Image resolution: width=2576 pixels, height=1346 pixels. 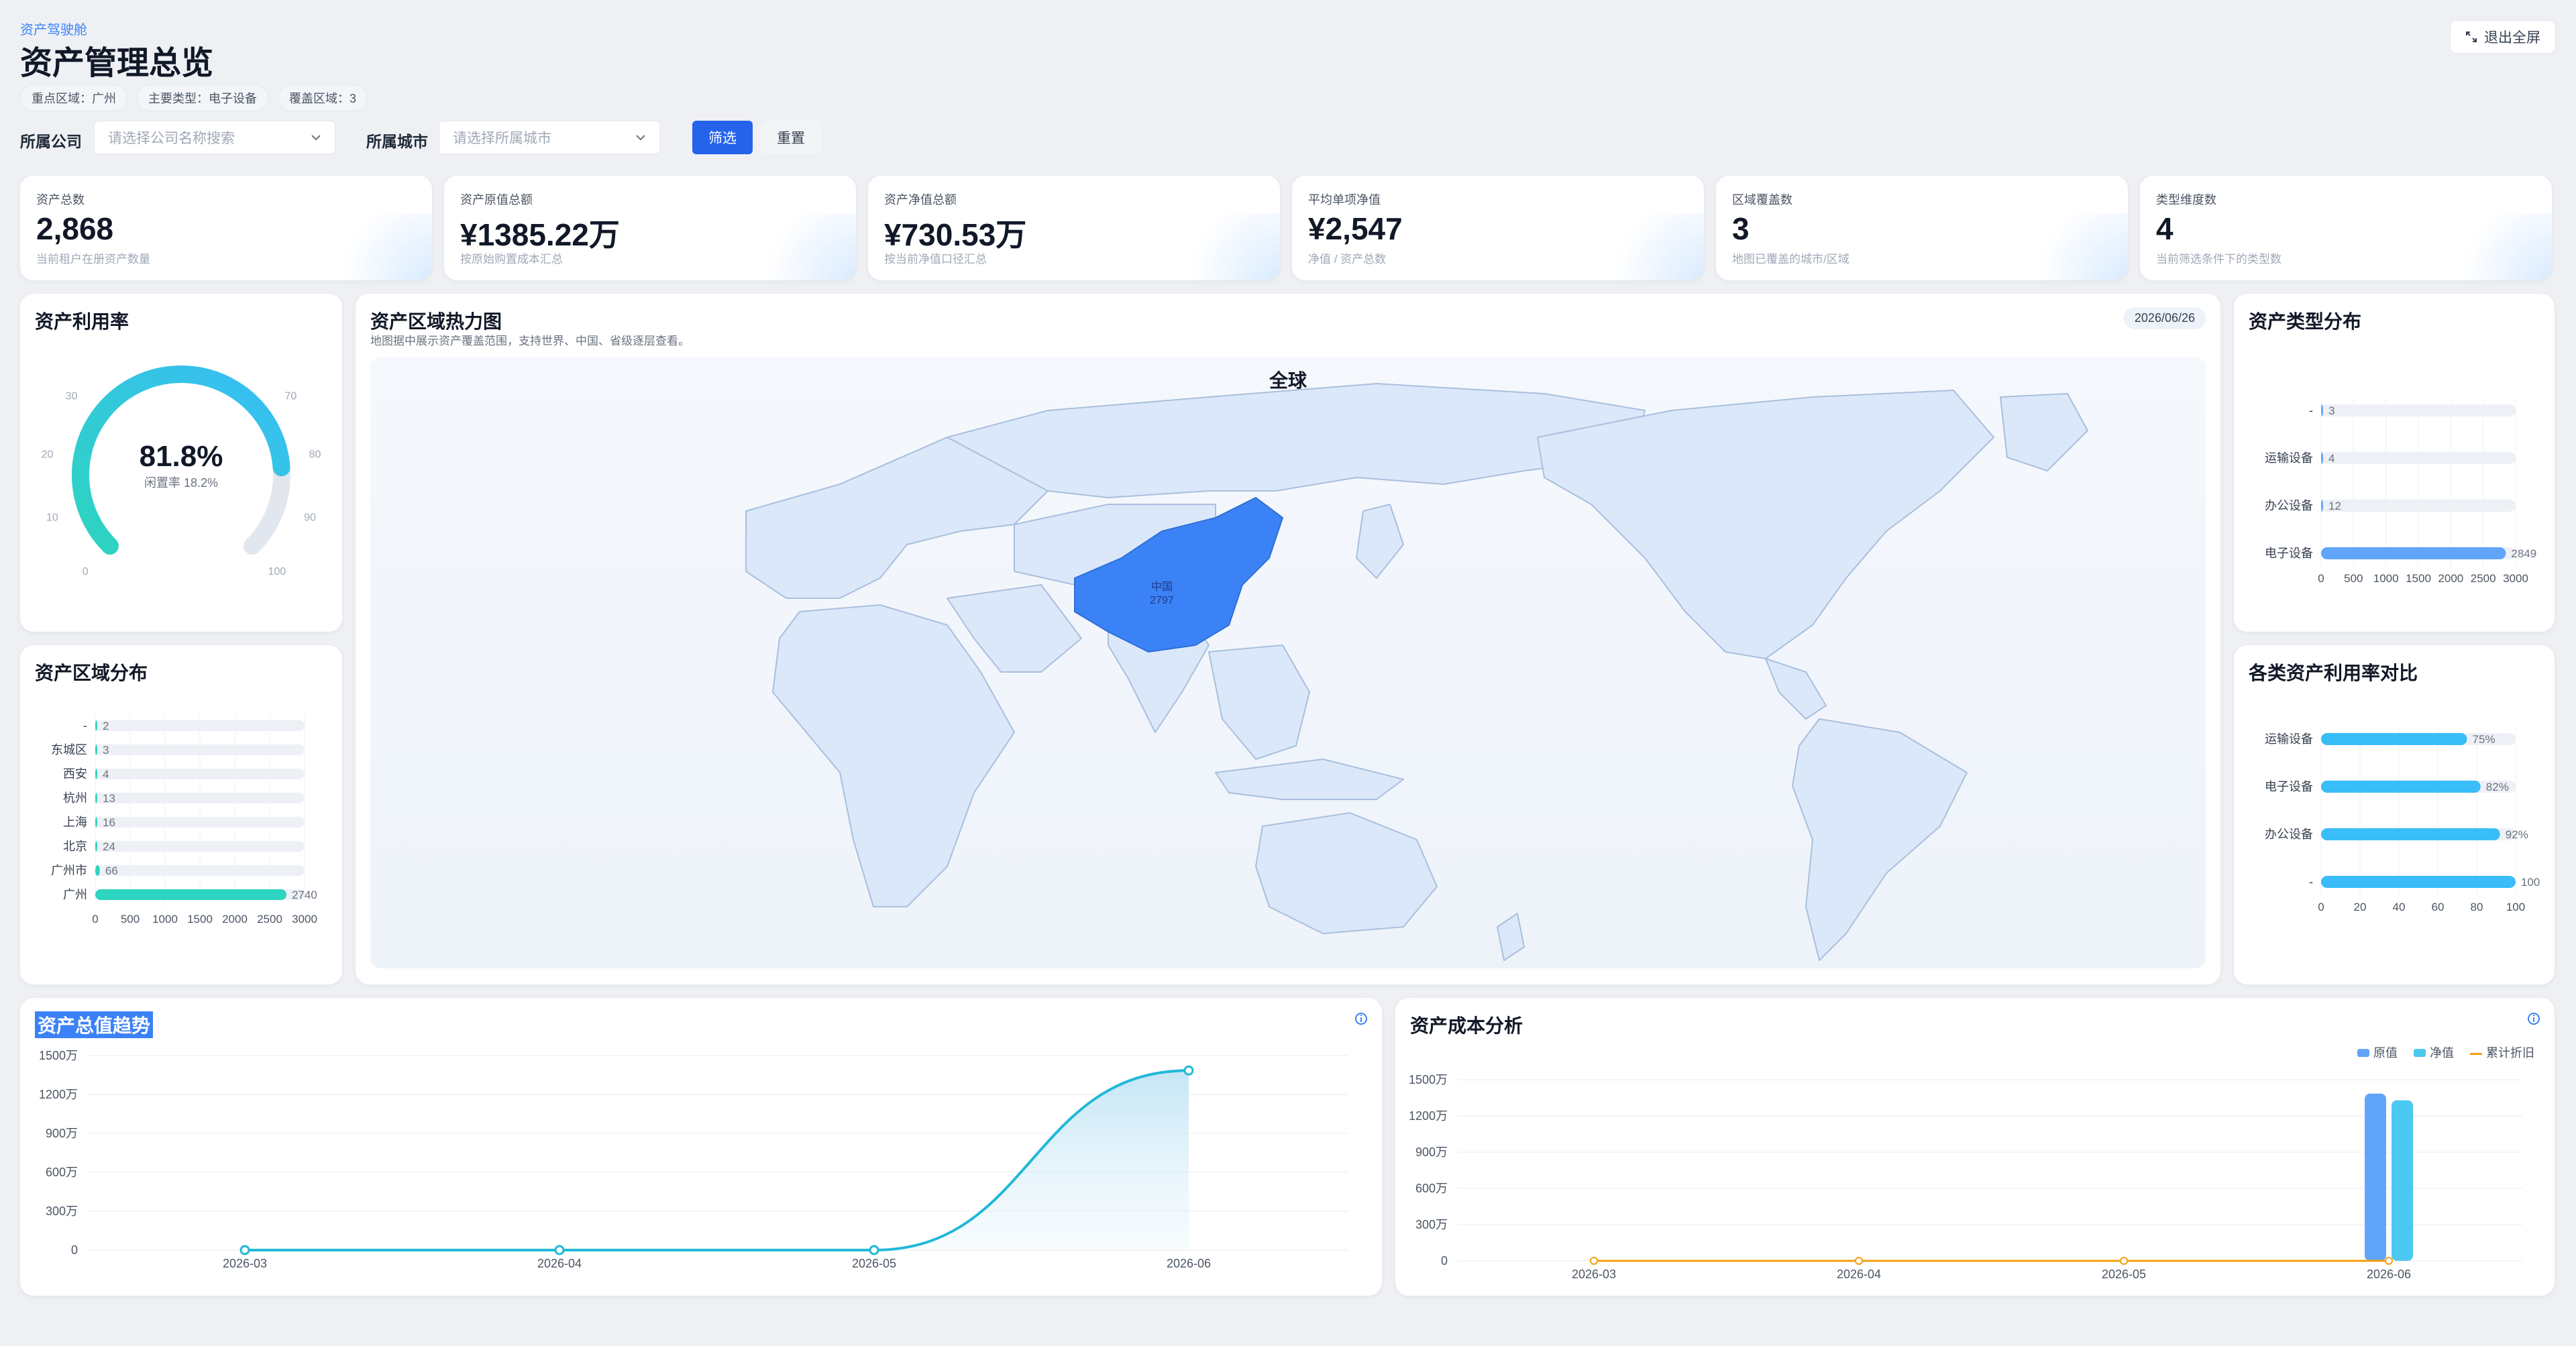 What do you see at coordinates (791, 137) in the screenshot?
I see `reset-button: 重置` at bounding box center [791, 137].